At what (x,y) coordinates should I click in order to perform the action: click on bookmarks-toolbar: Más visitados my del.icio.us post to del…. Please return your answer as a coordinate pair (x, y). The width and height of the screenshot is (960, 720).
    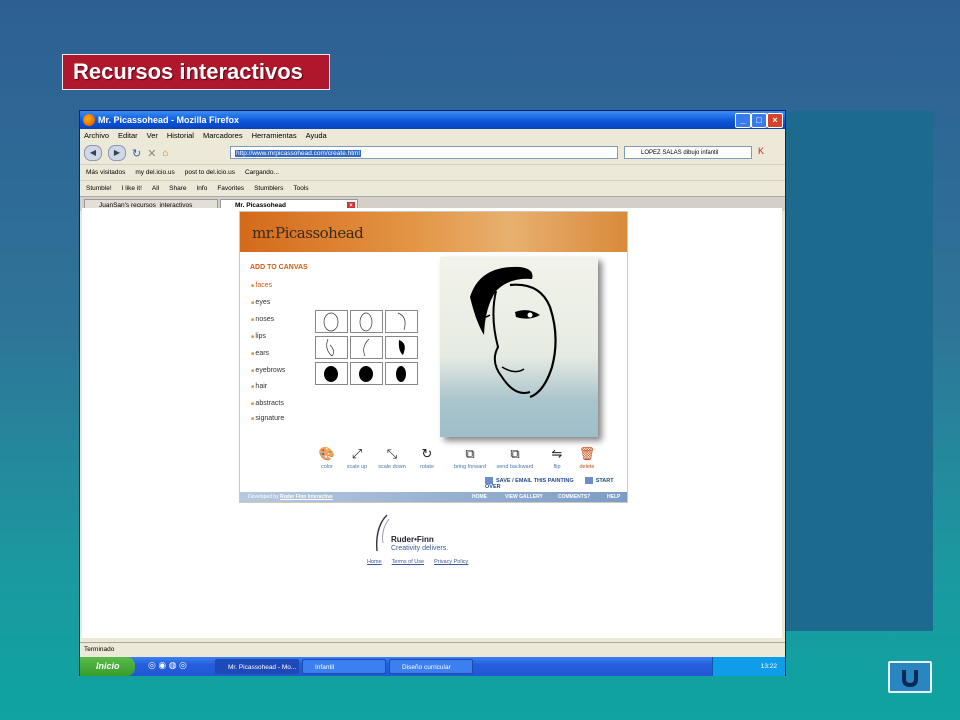
    Looking at the image, I should click on (432, 172).